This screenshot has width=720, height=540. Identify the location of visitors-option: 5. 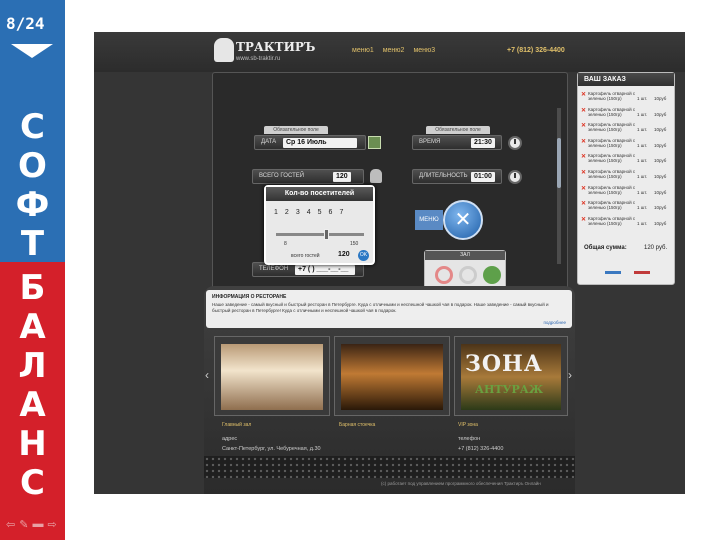
(320, 212).